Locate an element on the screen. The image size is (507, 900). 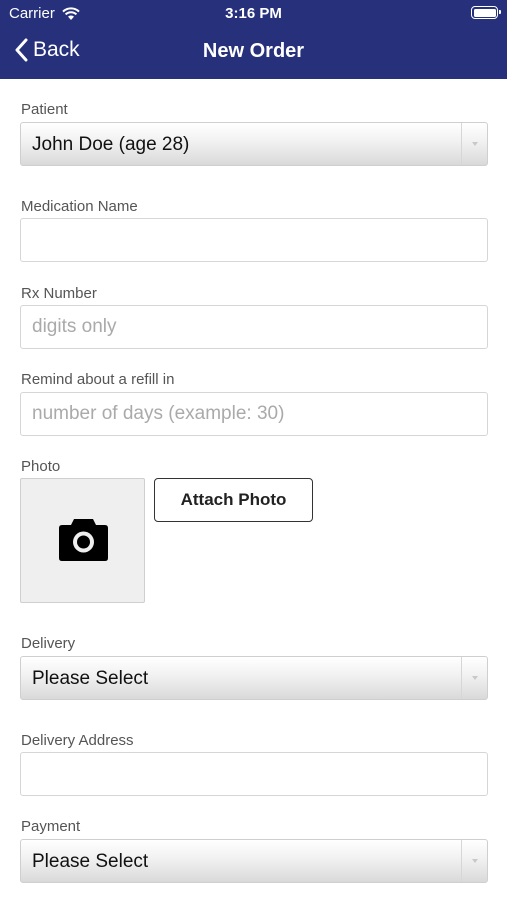
rx-number-input is located at coordinates (254, 327).